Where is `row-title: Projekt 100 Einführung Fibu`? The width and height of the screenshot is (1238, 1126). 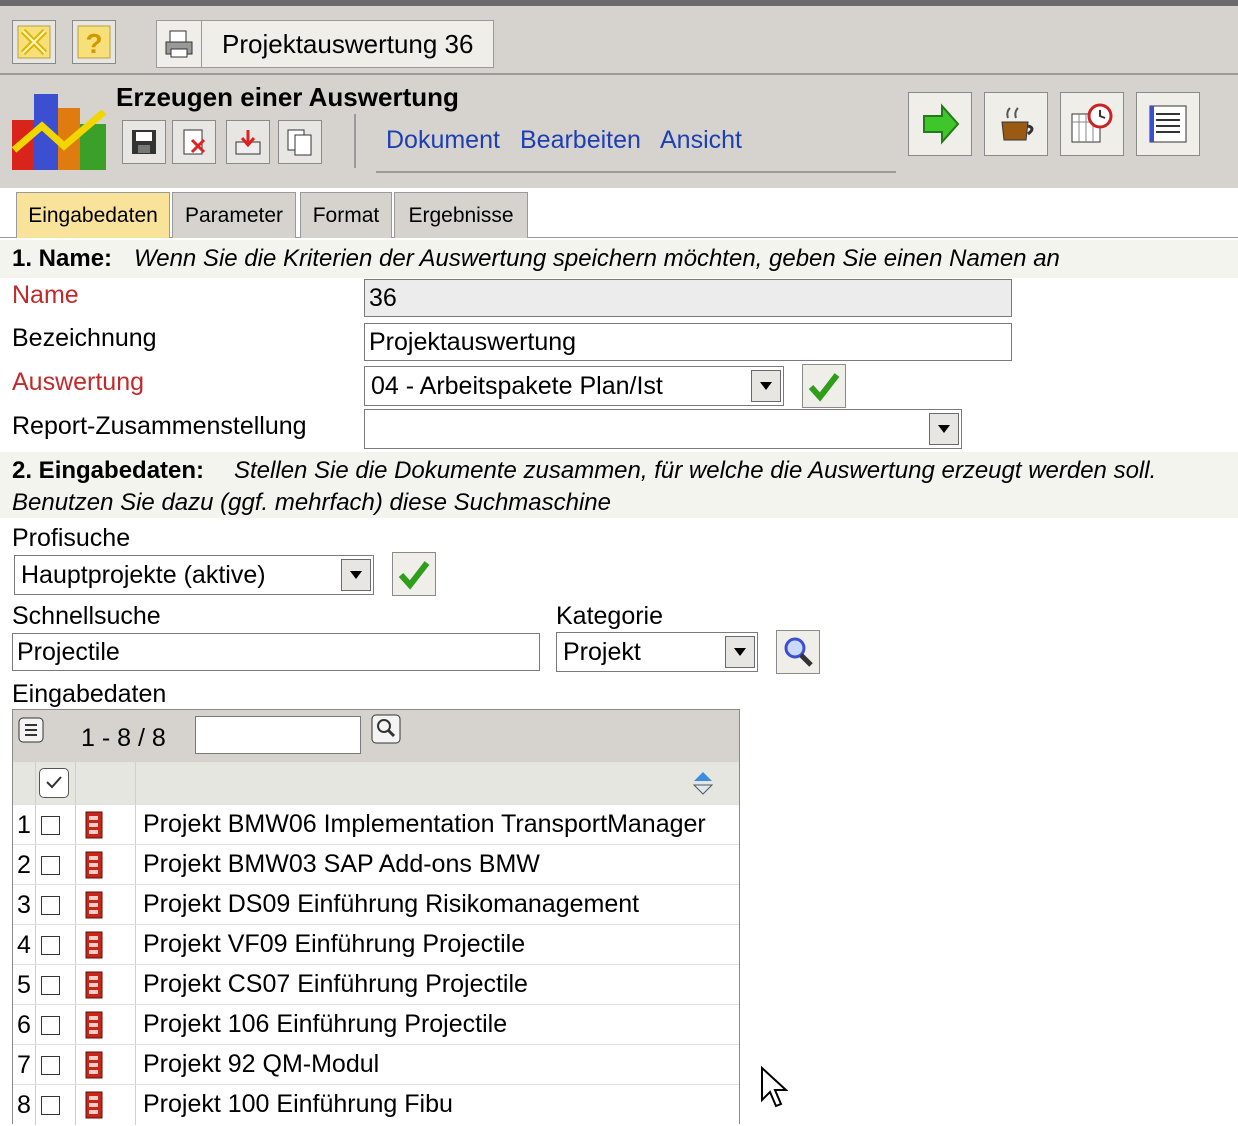
row-title: Projekt 100 Einführung Fibu is located at coordinates (298, 1104).